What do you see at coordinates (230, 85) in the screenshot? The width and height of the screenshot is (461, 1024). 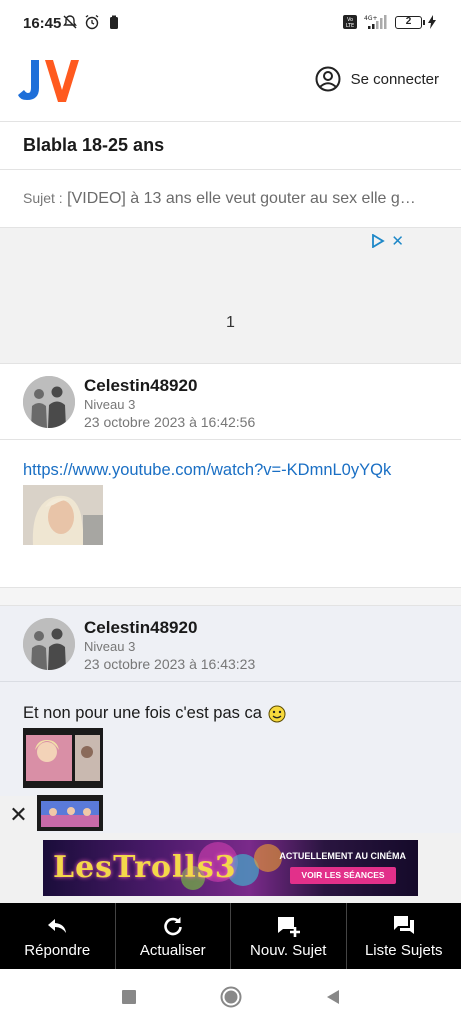 I see `app-header: Se connecter` at bounding box center [230, 85].